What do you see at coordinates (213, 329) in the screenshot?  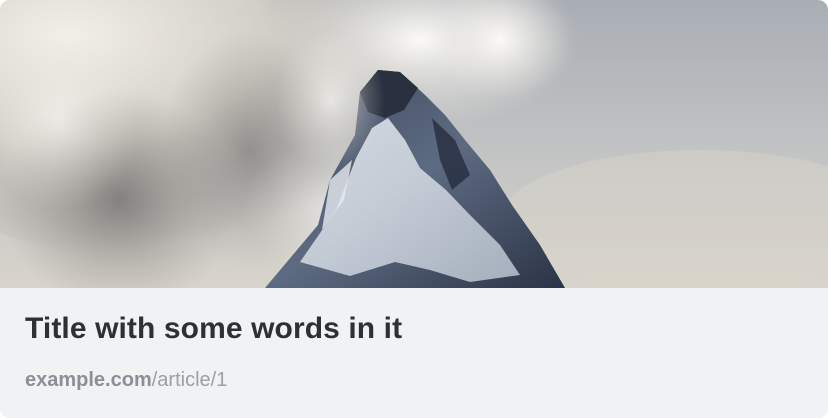 I see `card-title: Title with some words in it` at bounding box center [213, 329].